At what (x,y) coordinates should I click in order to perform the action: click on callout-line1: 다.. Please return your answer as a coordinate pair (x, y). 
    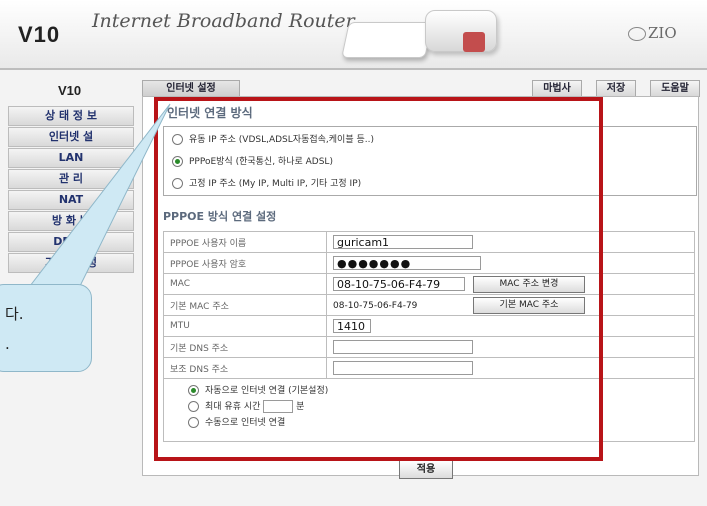
    Looking at the image, I should click on (14, 314).